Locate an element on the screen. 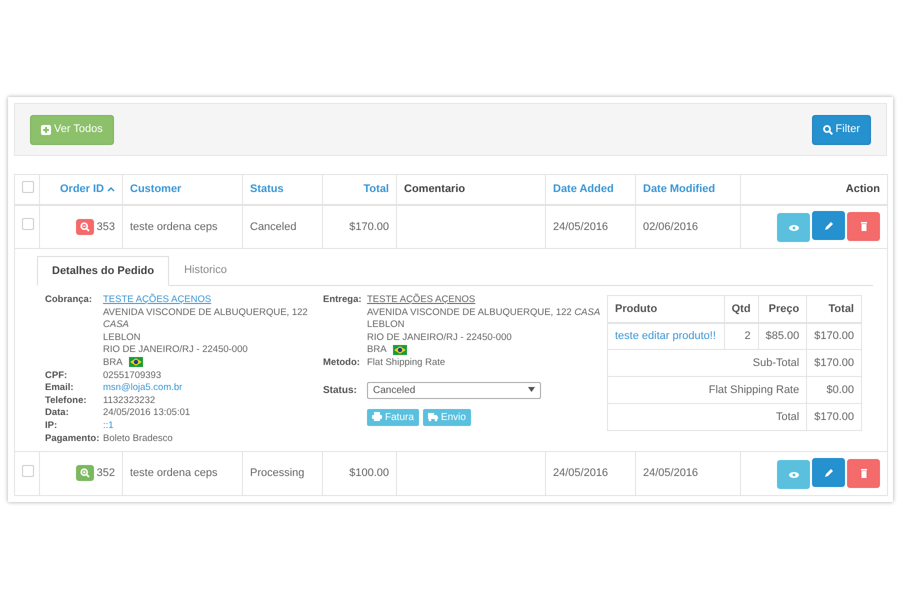  tab: Detalhes do Pedido is located at coordinates (103, 271).